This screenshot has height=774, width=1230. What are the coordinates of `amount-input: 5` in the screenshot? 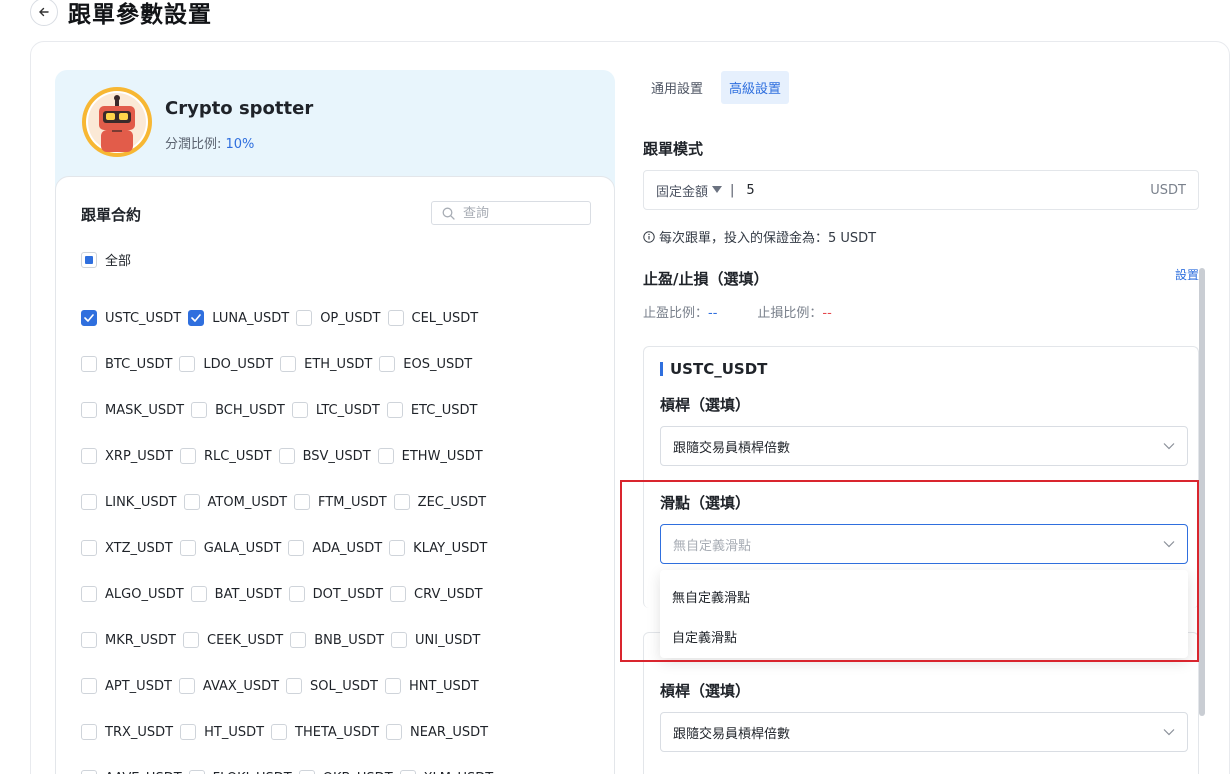 It's located at (948, 190).